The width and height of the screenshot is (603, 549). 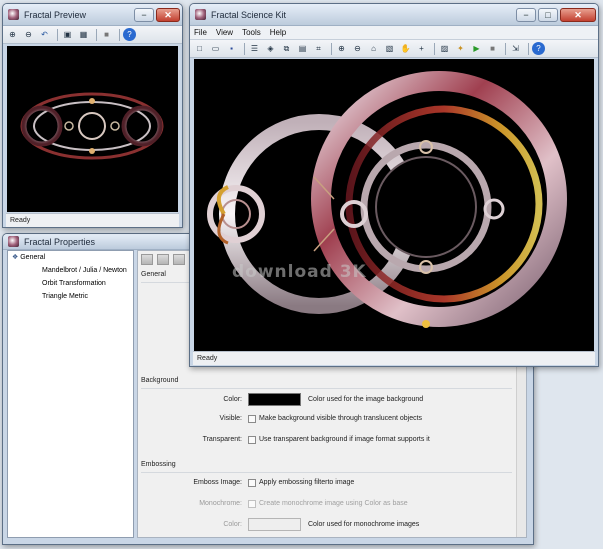 I want to click on window-title: Fractal Science Kit, so click(x=249, y=14).